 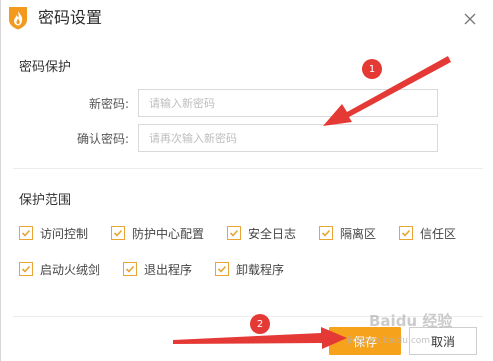 I want to click on checkbox-label: 信任区, so click(x=438, y=233).